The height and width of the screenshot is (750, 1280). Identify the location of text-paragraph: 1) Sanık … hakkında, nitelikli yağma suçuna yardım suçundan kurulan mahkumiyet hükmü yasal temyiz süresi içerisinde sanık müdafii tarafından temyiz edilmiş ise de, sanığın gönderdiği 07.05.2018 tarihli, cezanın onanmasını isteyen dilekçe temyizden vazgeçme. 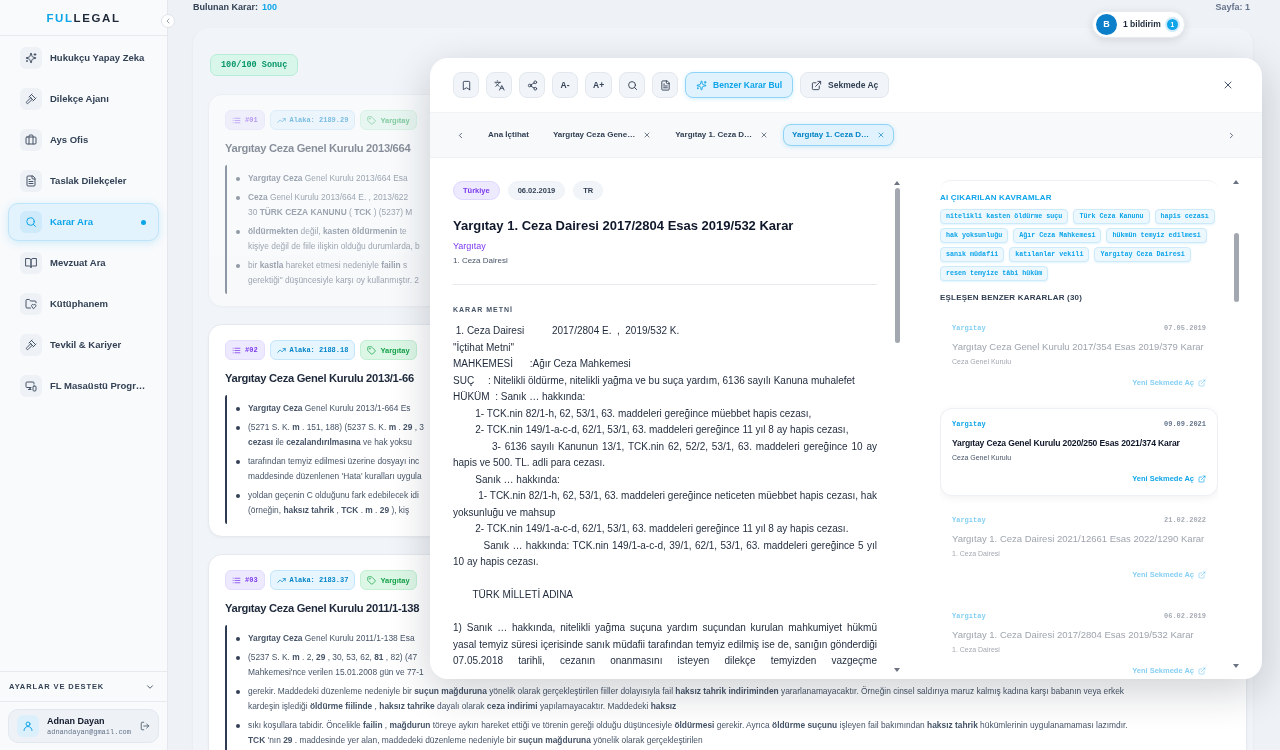
(665, 644).